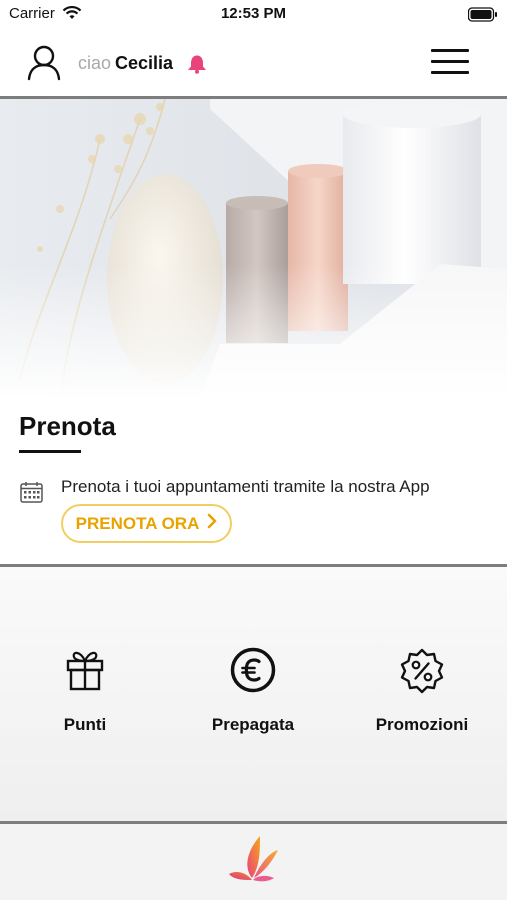 The width and height of the screenshot is (507, 900). What do you see at coordinates (422, 672) in the screenshot?
I see `percent-badge-icon` at bounding box center [422, 672].